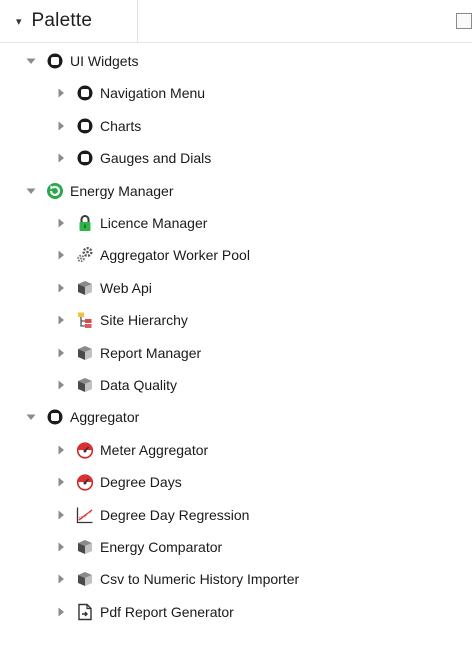 The height and width of the screenshot is (646, 472). What do you see at coordinates (236, 547) in the screenshot?
I see `tree-item: Energy Comparator` at bounding box center [236, 547].